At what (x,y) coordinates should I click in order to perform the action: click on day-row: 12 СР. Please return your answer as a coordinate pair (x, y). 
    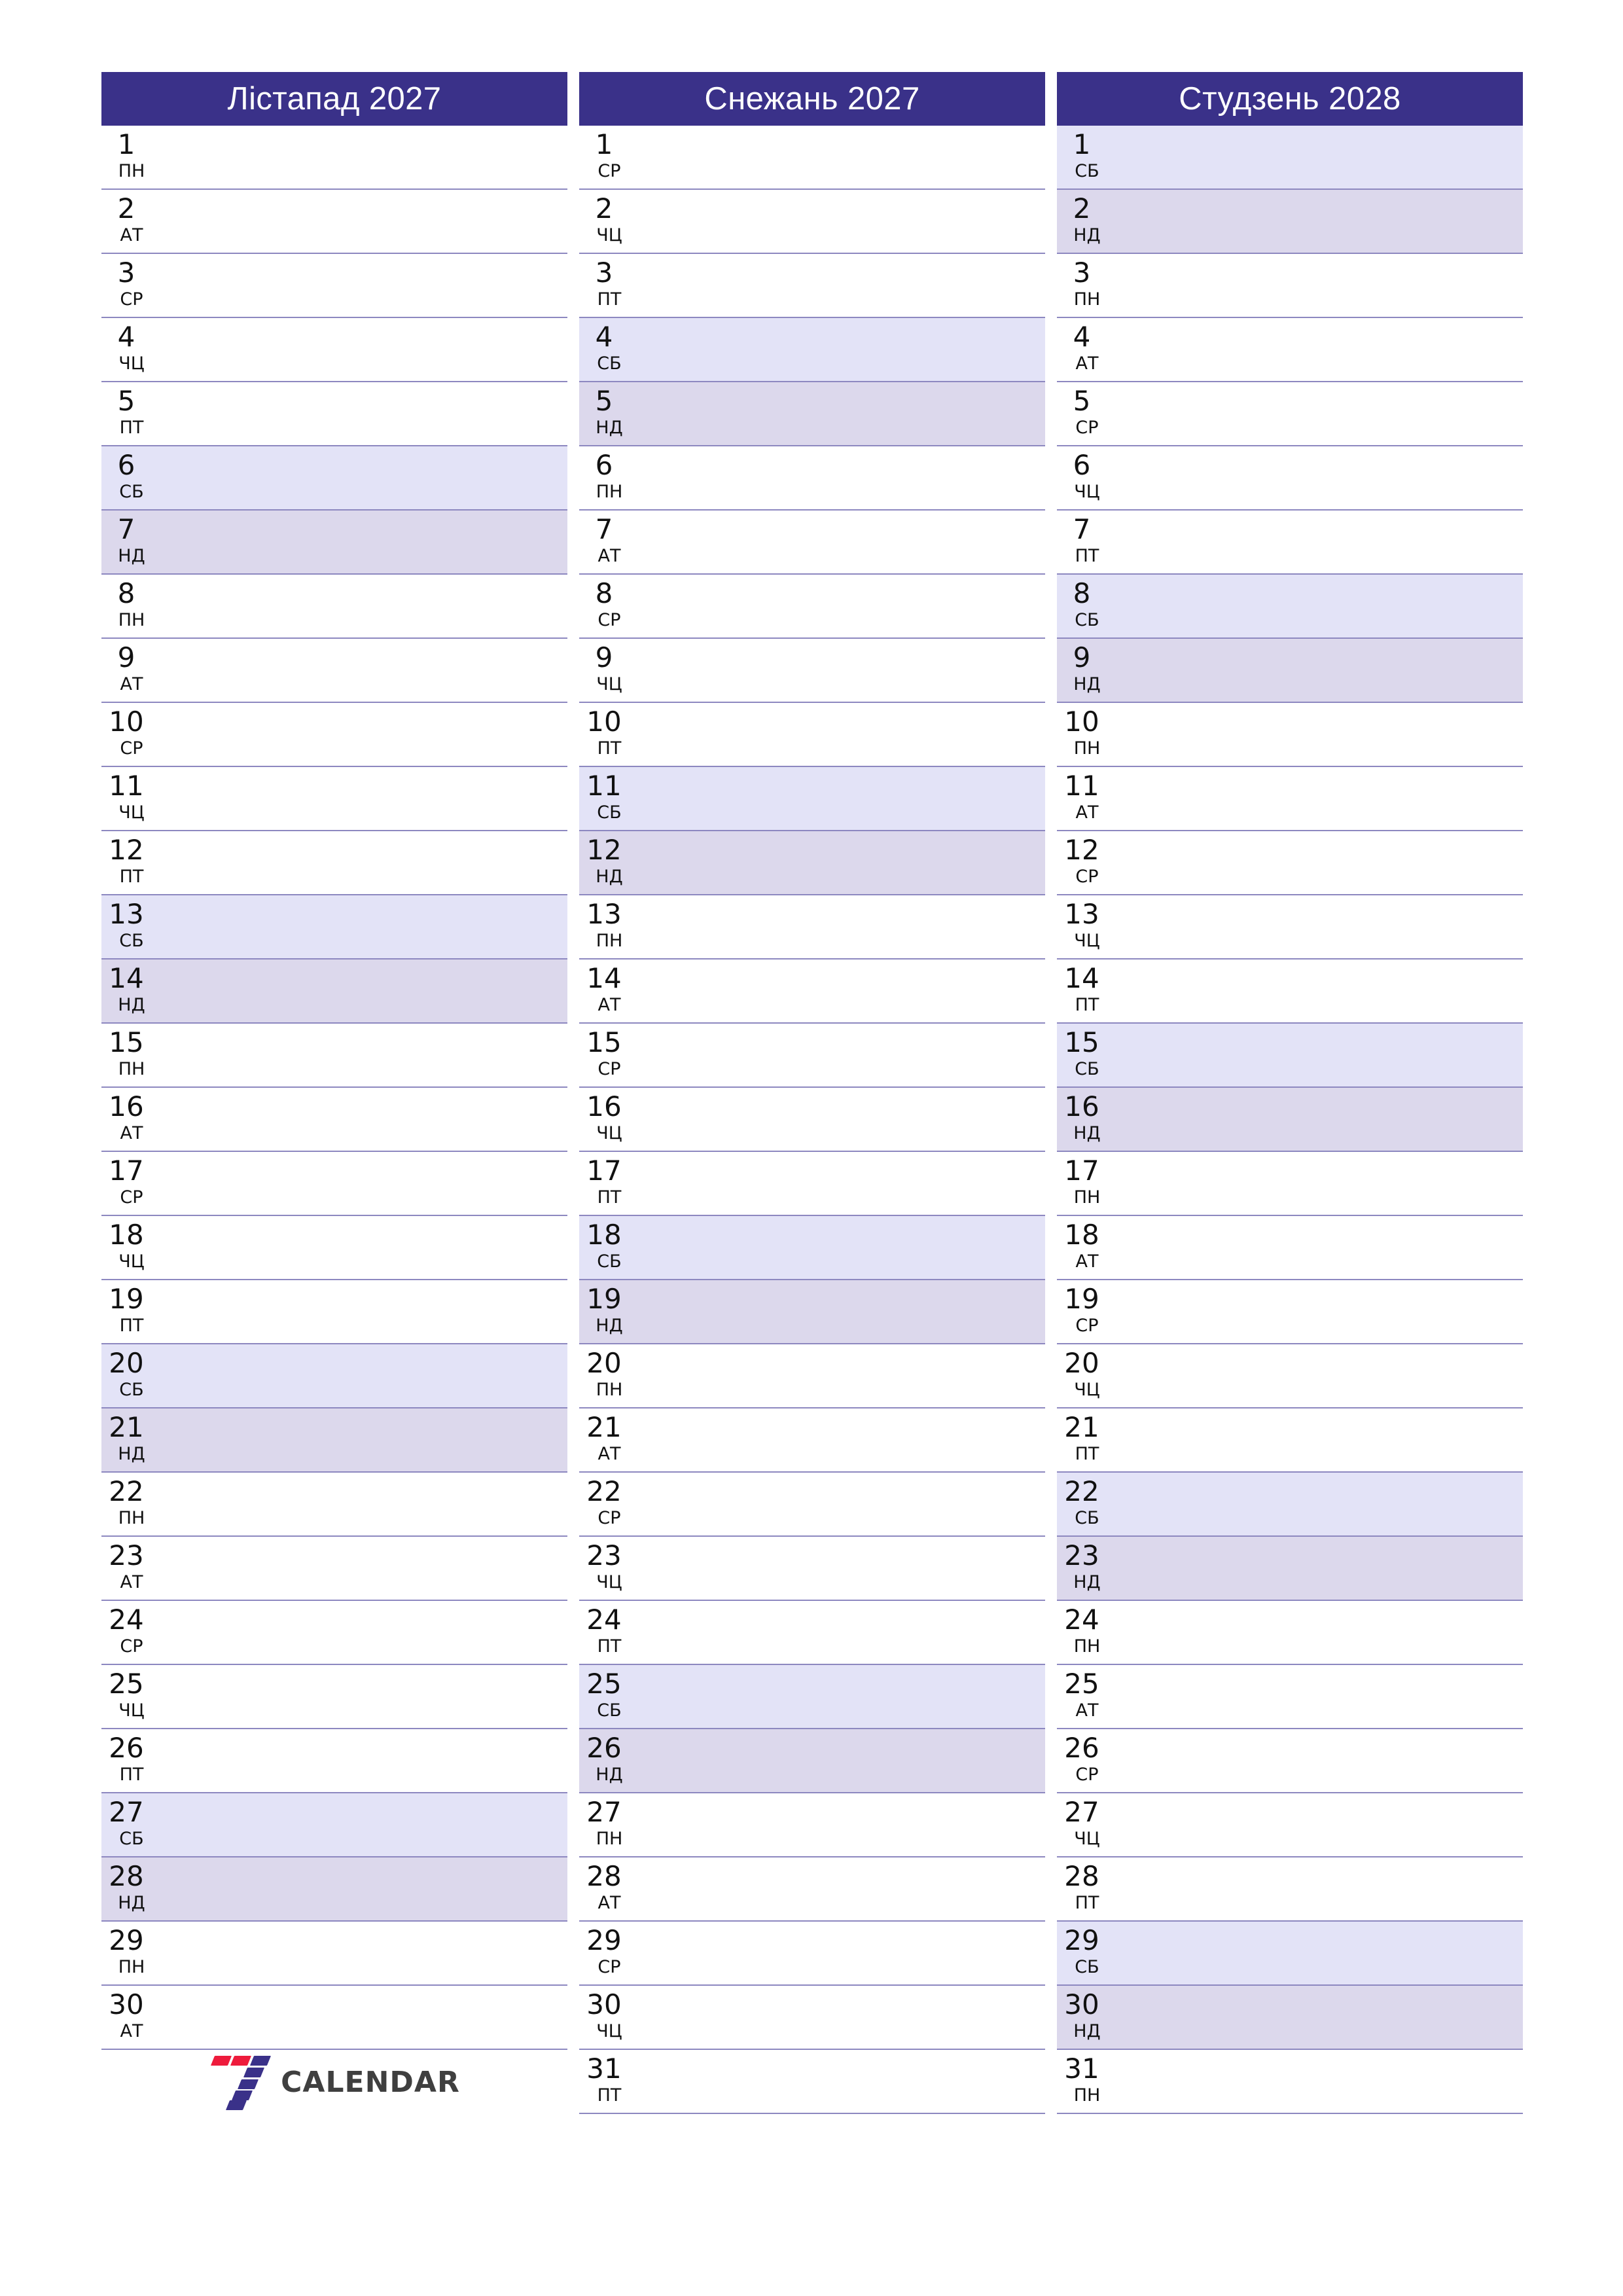
    Looking at the image, I should click on (1290, 863).